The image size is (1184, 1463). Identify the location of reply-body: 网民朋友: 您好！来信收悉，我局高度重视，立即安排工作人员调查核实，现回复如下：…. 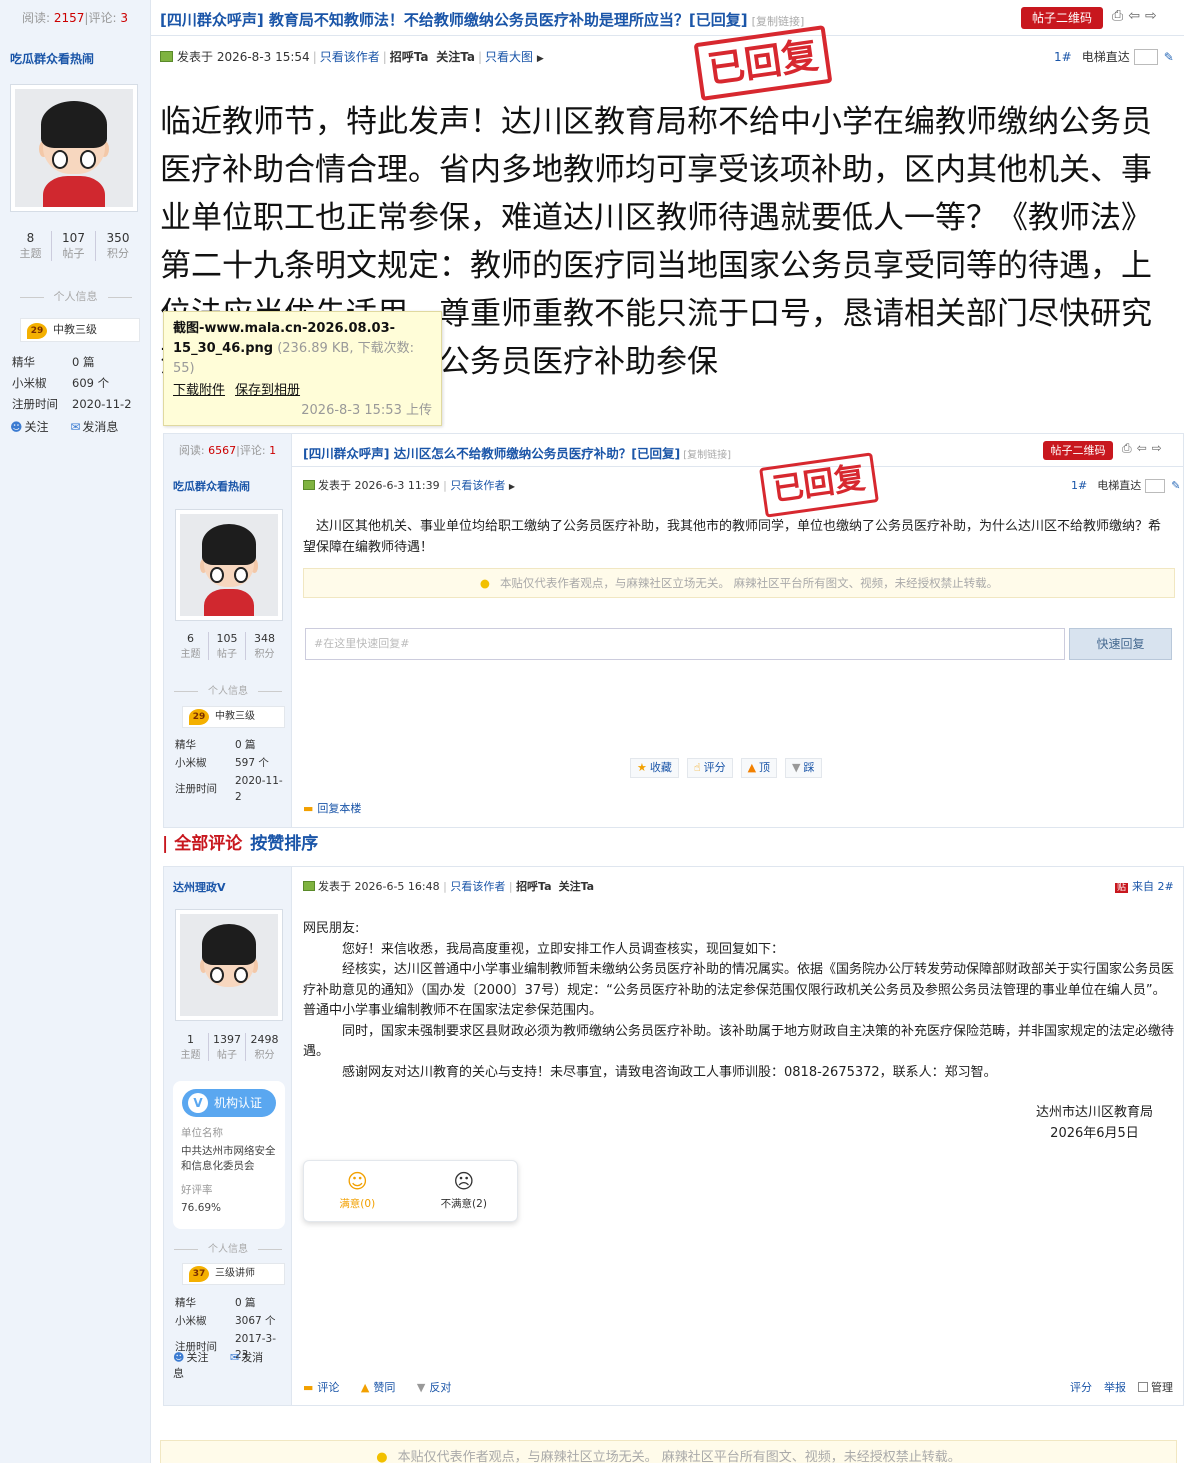
(740, 1001).